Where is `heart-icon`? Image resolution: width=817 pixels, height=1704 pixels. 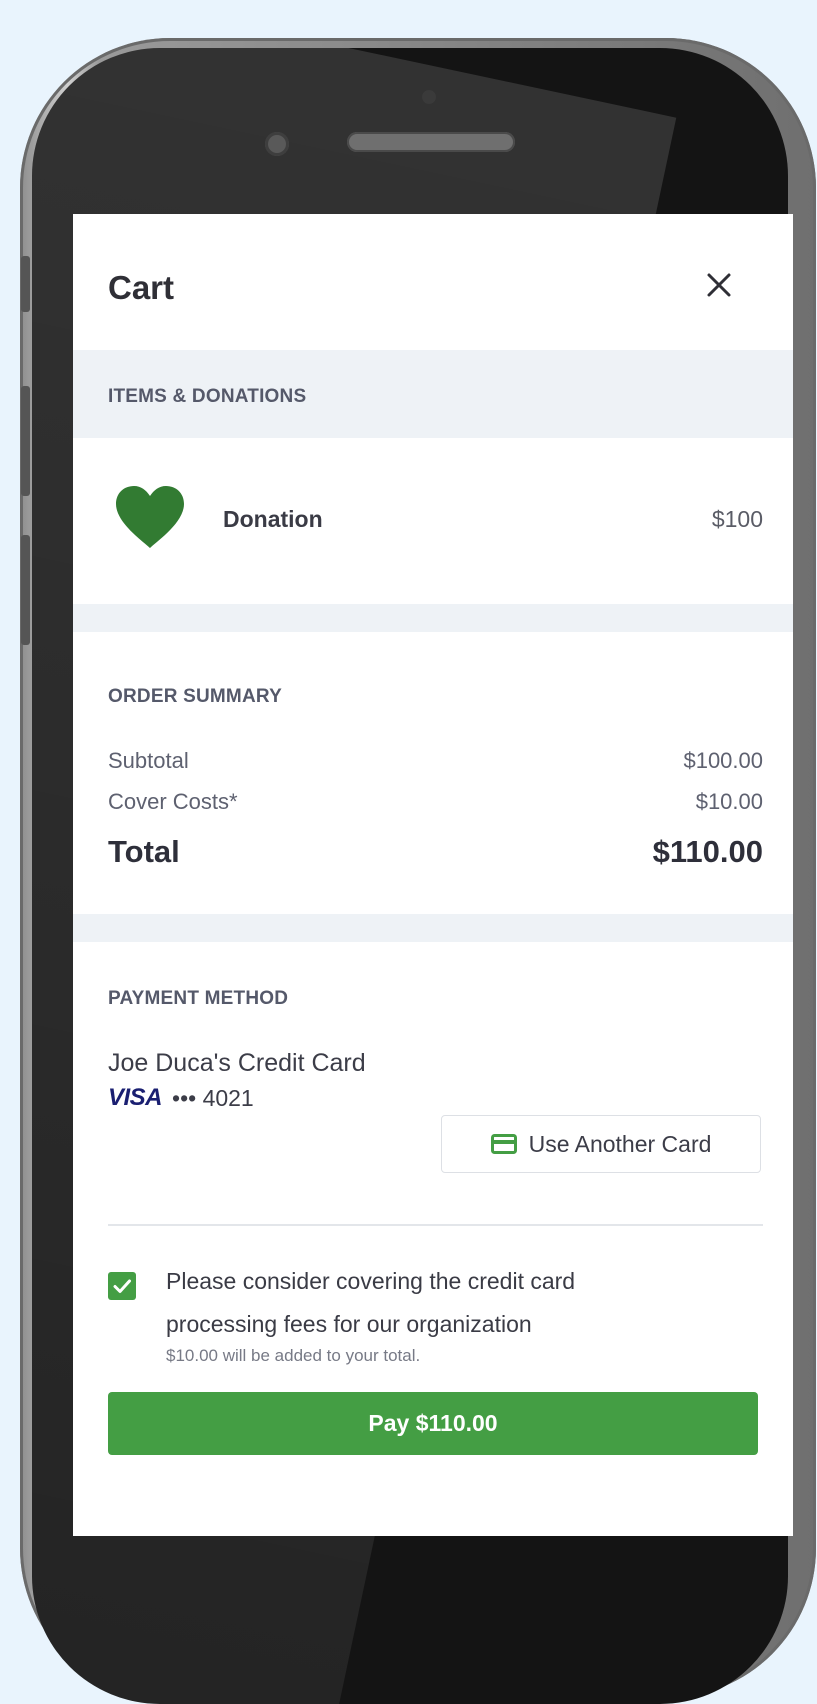
heart-icon is located at coordinates (150, 517).